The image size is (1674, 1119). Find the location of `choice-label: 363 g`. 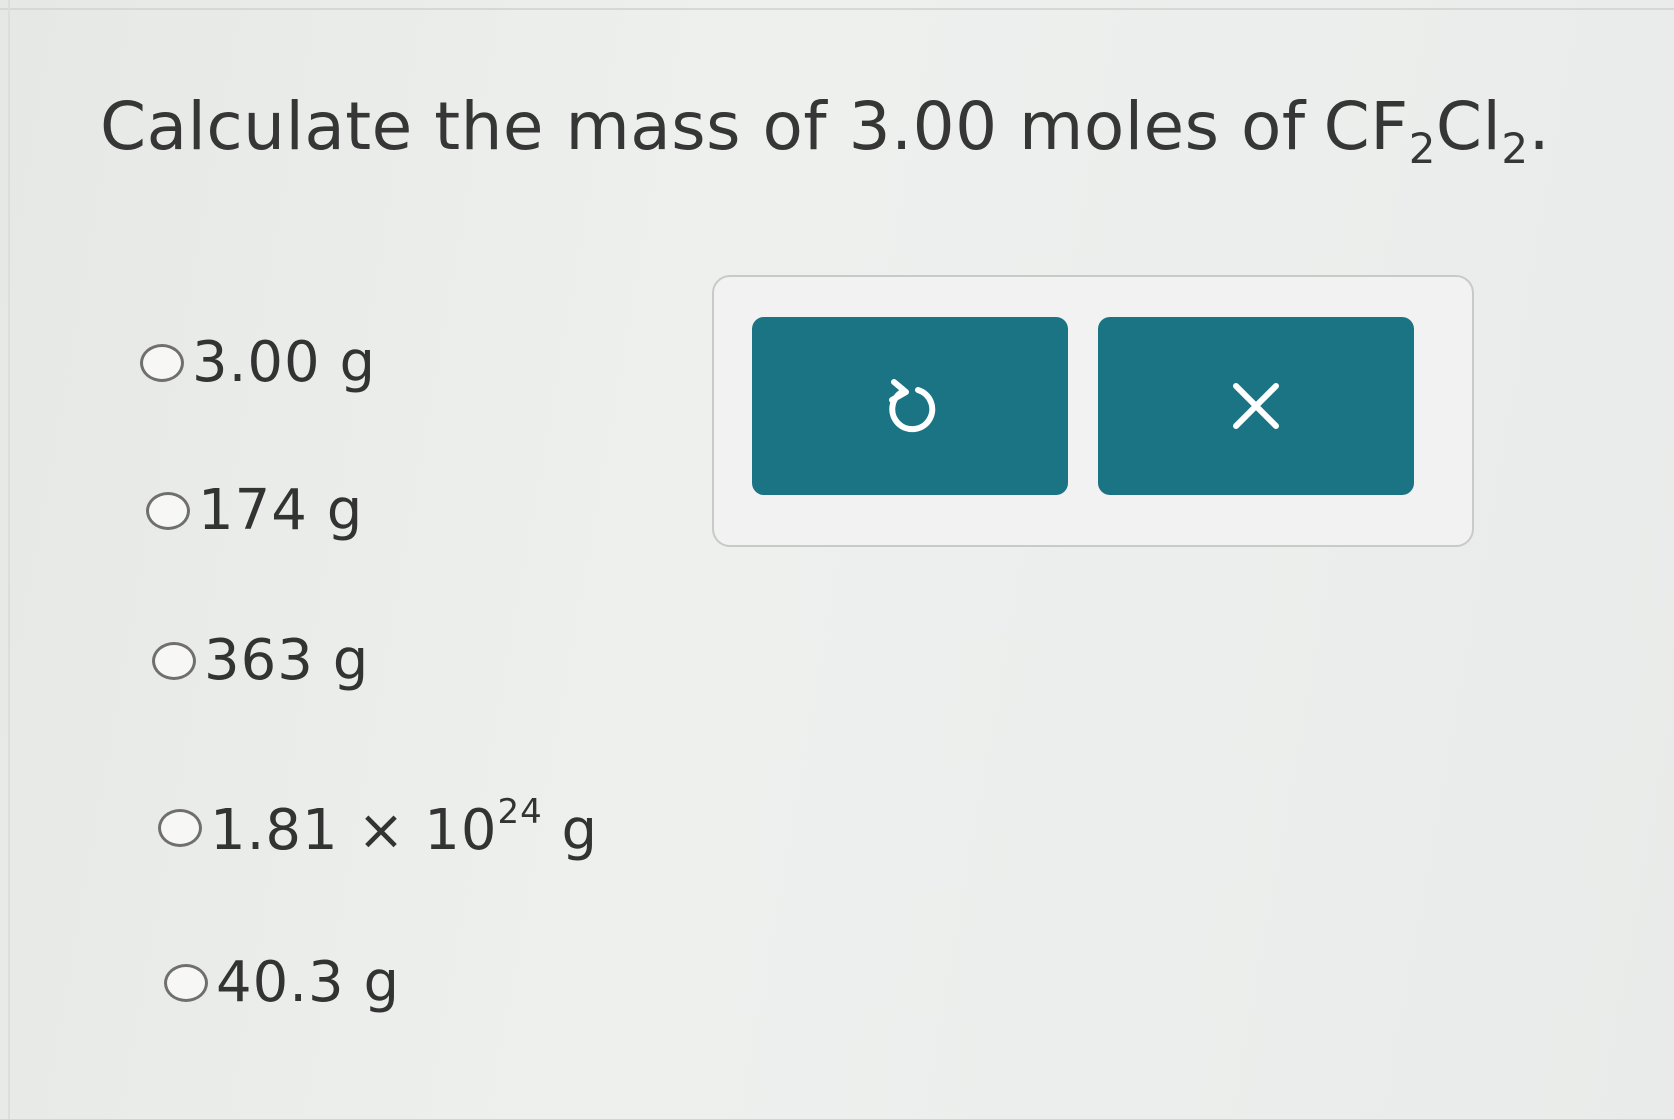

choice-label: 363 g is located at coordinates (287, 660).